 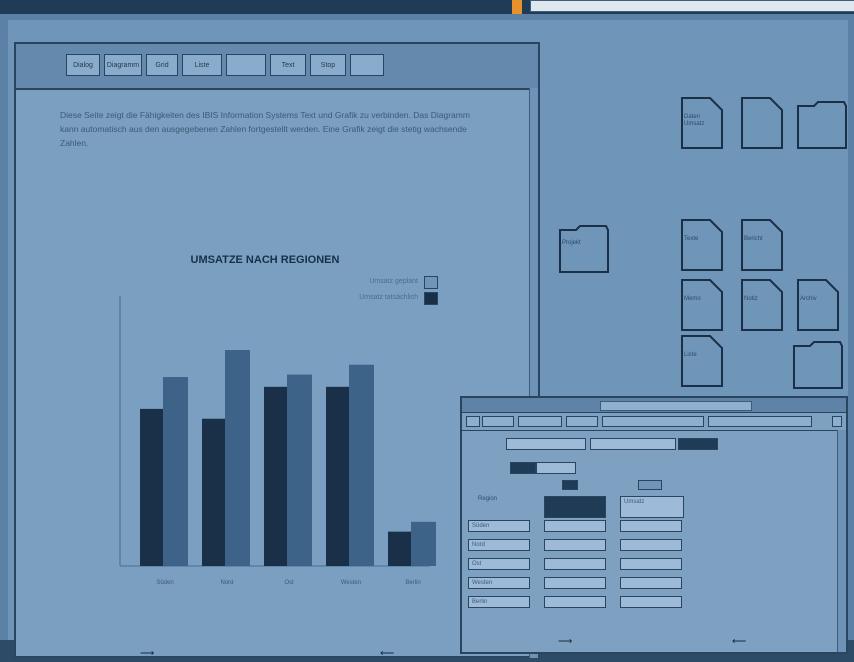 What do you see at coordinates (387, 653) in the screenshot?
I see `bottom-arrow-left-icon: ⟵` at bounding box center [387, 653].